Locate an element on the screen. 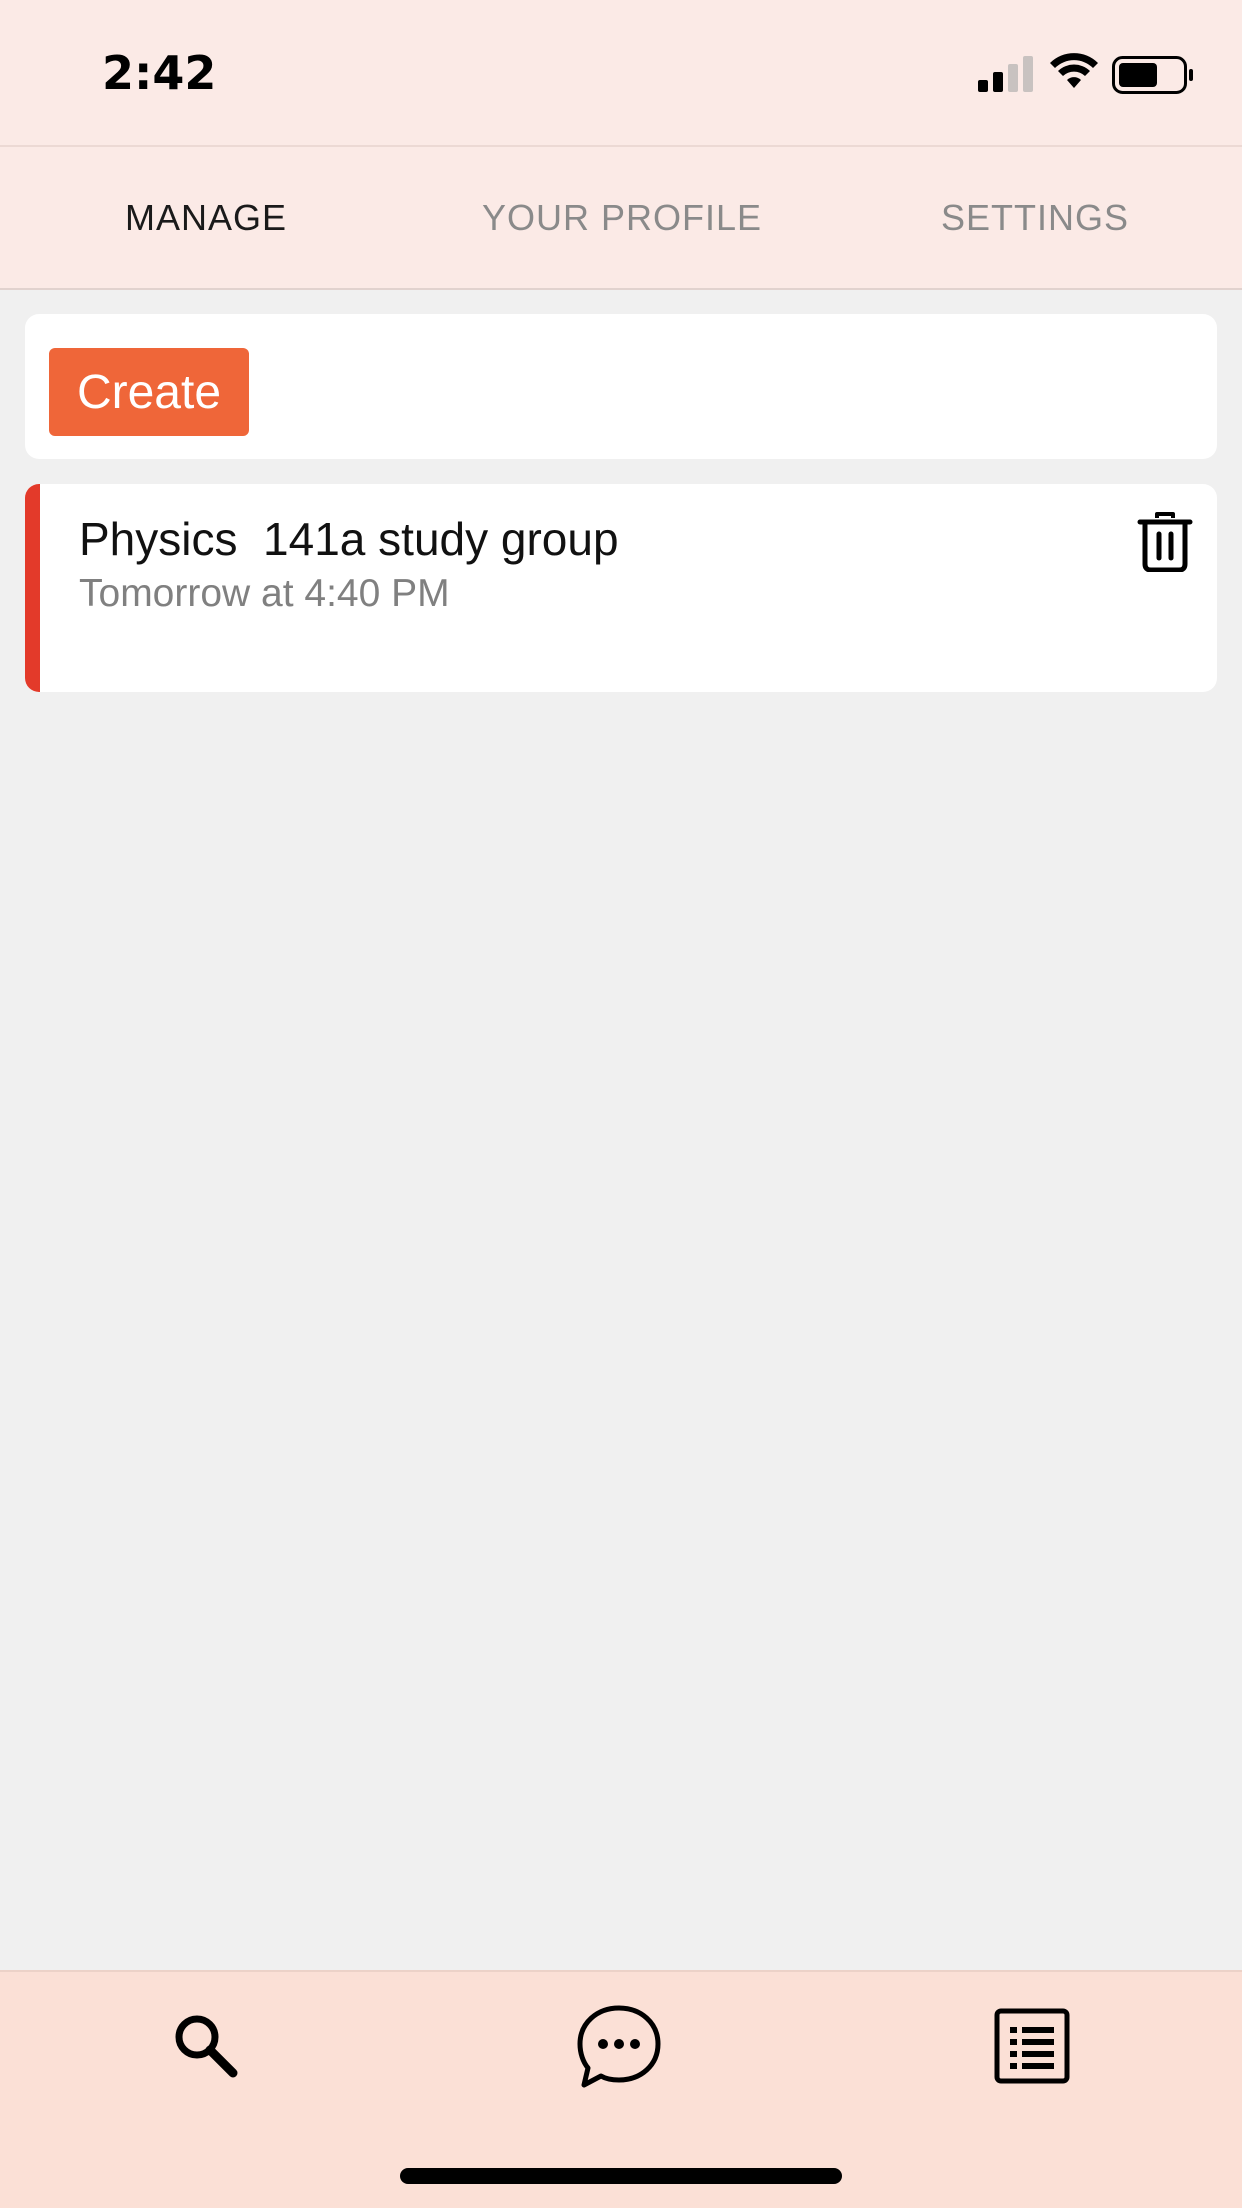 The image size is (1242, 2208). event-title: Physics 141a study group is located at coordinates (349, 539).